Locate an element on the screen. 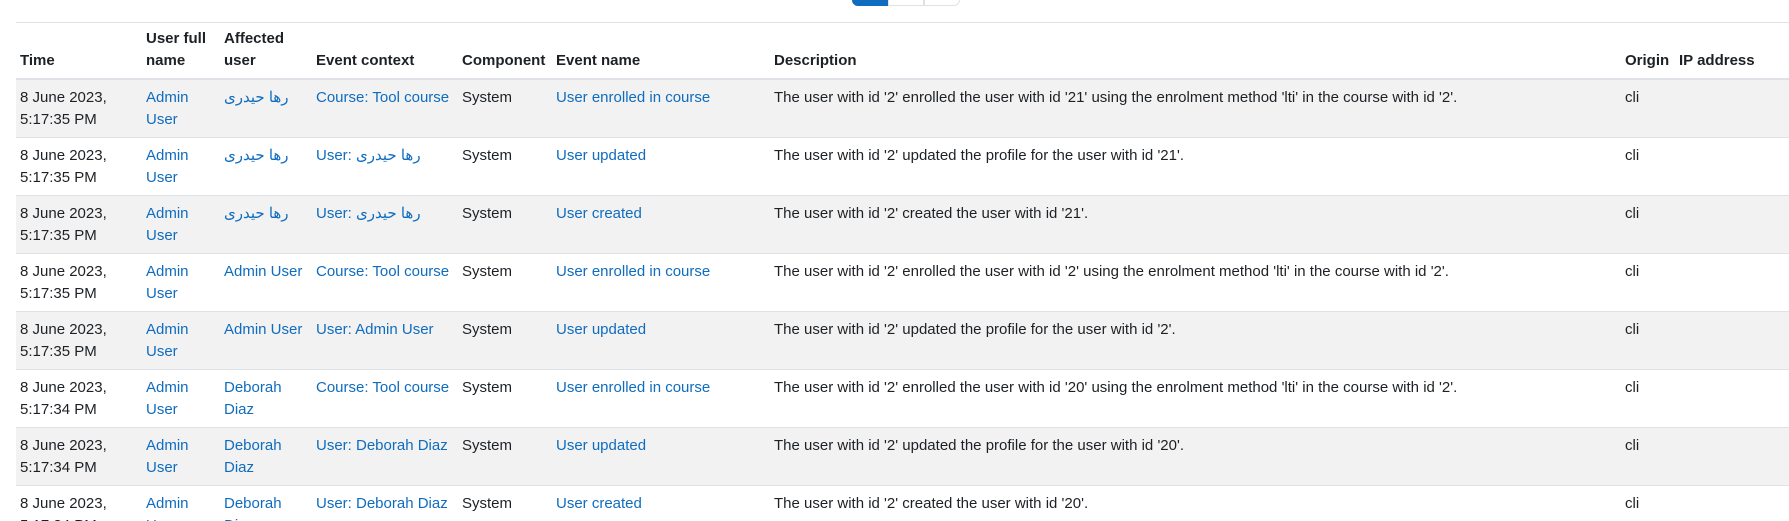 The image size is (1789, 521). cell-time: 8 June 2023, 5:17:35 PM is located at coordinates (63, 166).